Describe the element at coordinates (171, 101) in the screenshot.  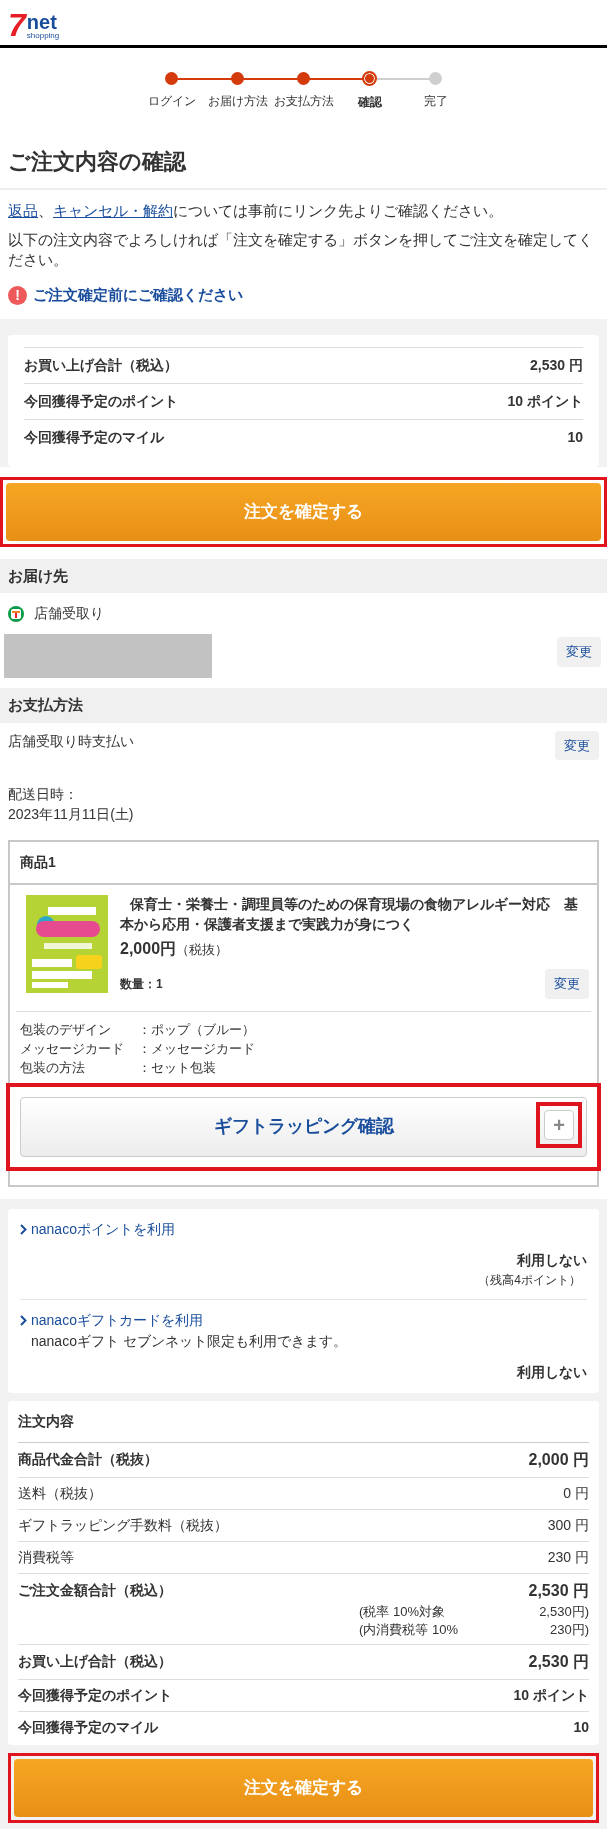
I see `step-label: ログイン` at that location.